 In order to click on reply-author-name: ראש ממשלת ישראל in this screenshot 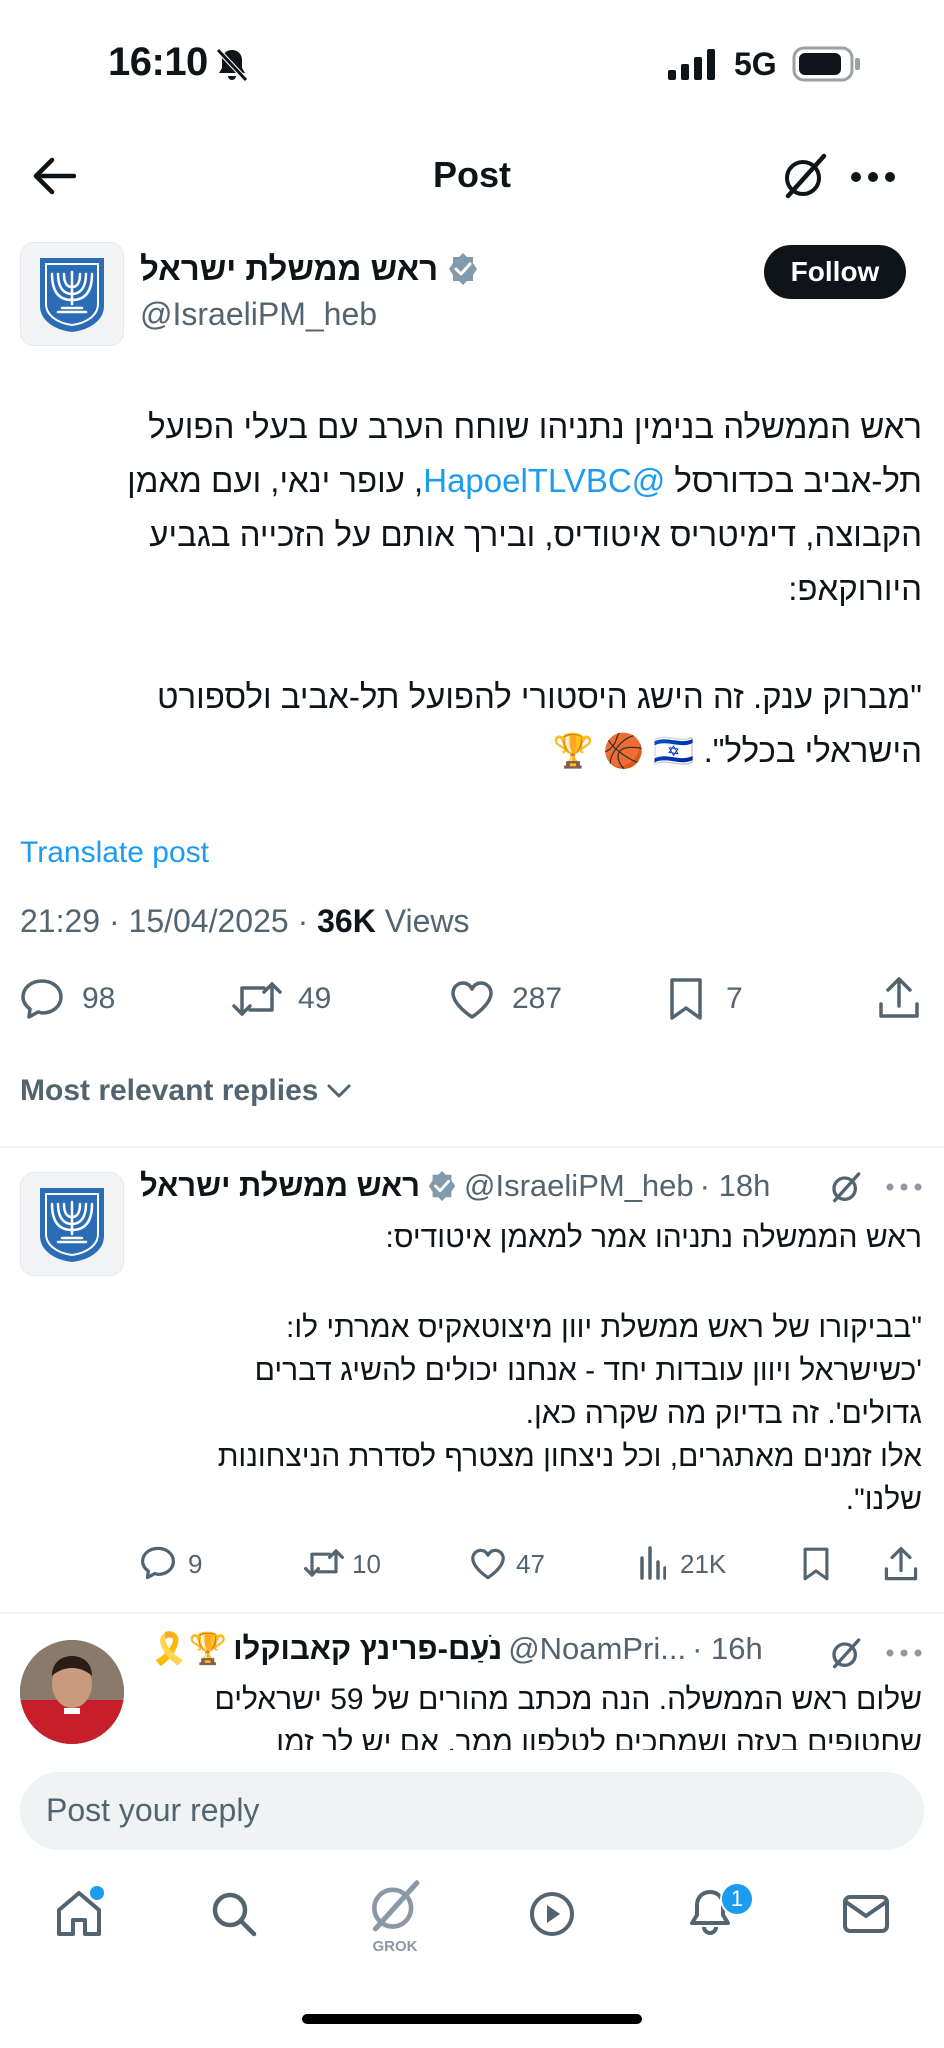, I will do `click(280, 1186)`.